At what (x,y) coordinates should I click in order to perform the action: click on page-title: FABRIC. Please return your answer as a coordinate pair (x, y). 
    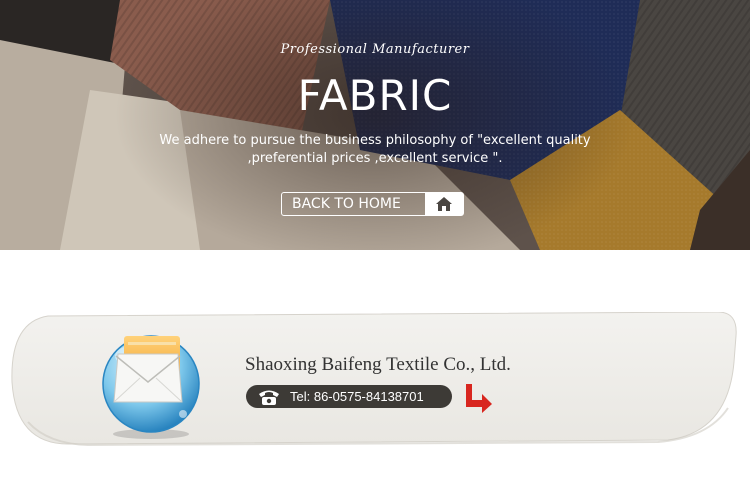
    Looking at the image, I should click on (375, 95).